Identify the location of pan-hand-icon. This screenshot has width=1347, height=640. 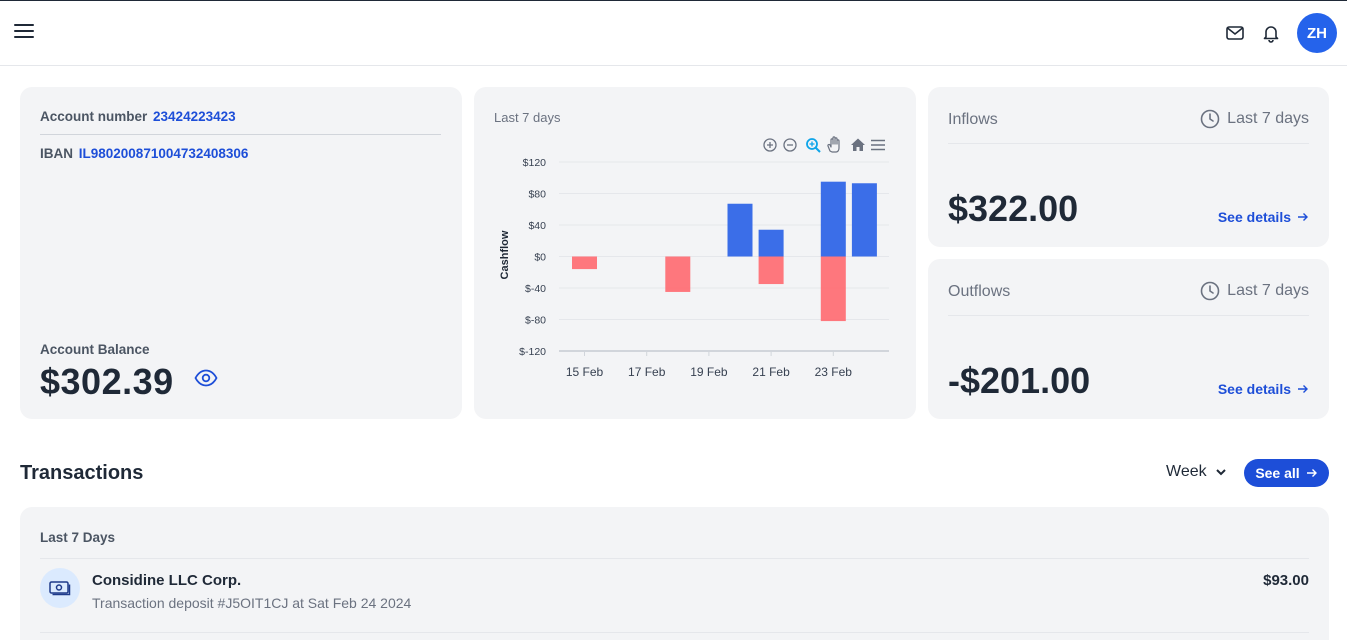
(833, 144).